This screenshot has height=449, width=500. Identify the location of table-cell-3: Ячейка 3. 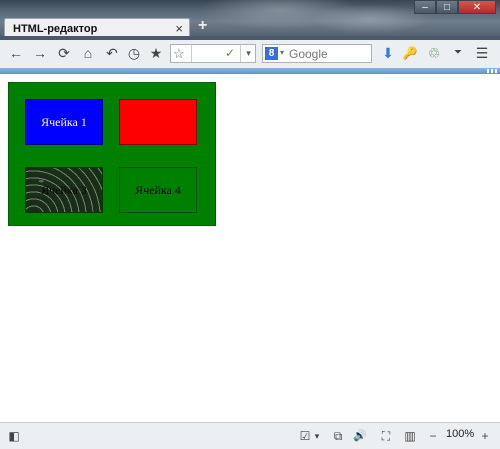
(64, 190).